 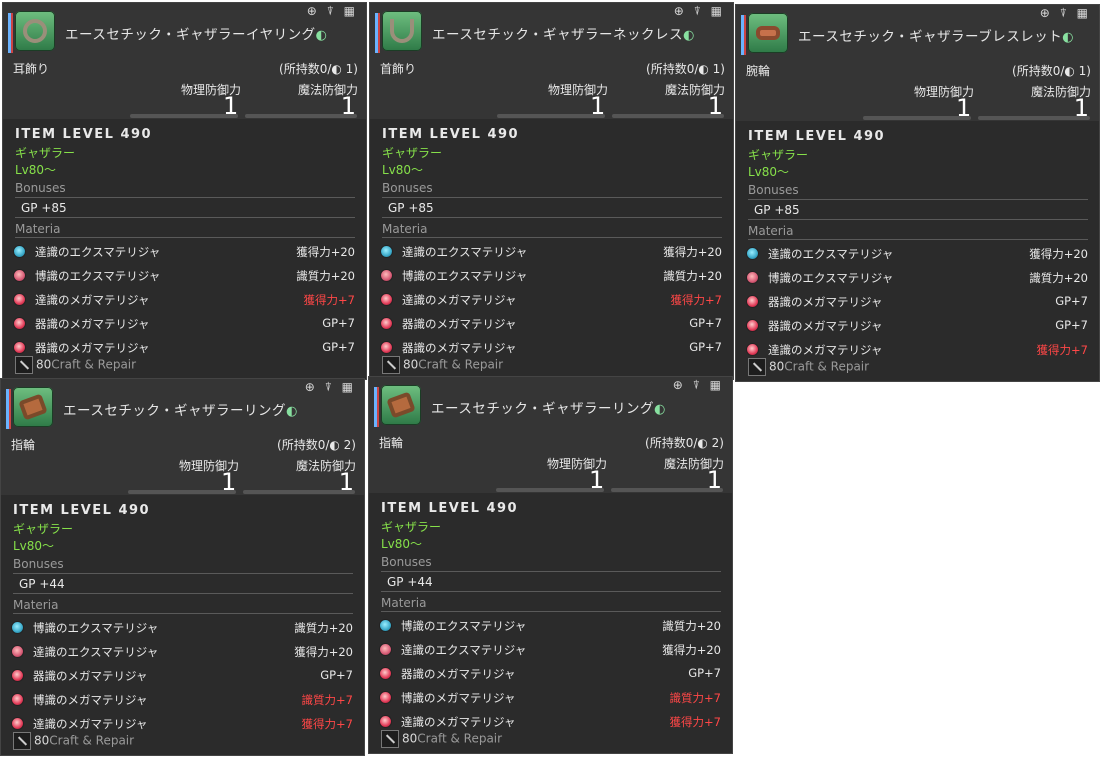 What do you see at coordinates (549, 699) in the screenshot?
I see `materia-row: 博識のメガマテリジャ 識質力+7` at bounding box center [549, 699].